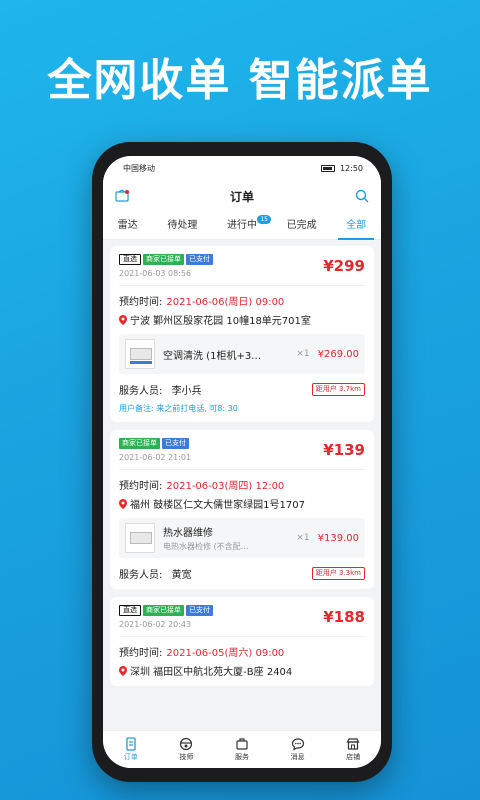 This screenshot has width=480, height=800. What do you see at coordinates (338, 354) in the screenshot?
I see `product-price: ¥269.00` at bounding box center [338, 354].